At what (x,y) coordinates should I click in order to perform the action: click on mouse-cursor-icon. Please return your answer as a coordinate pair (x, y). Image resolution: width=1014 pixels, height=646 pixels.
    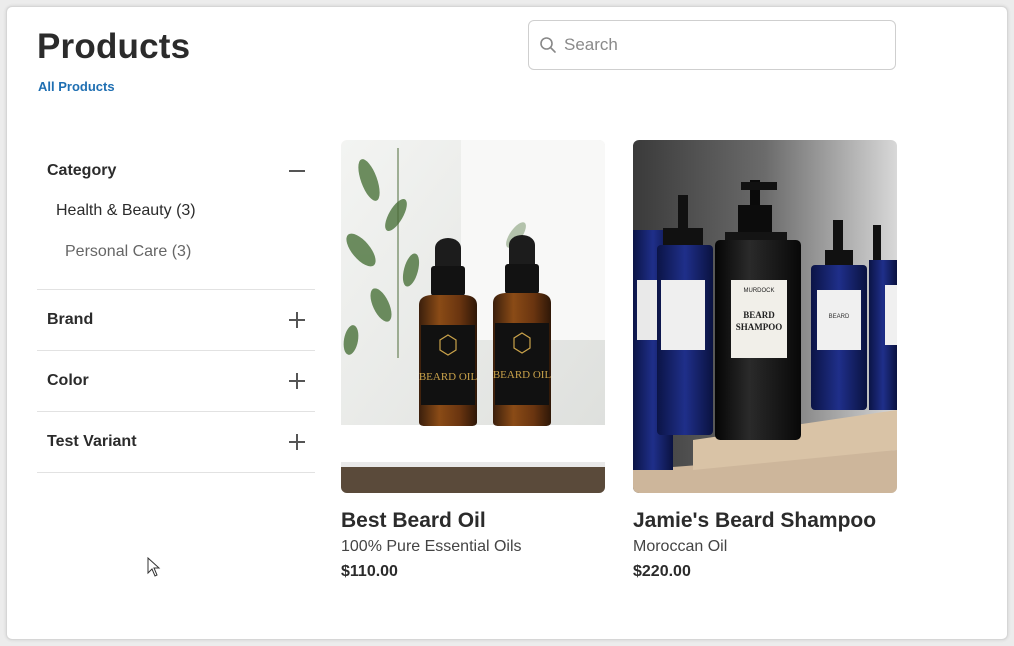
    Looking at the image, I should click on (154, 567).